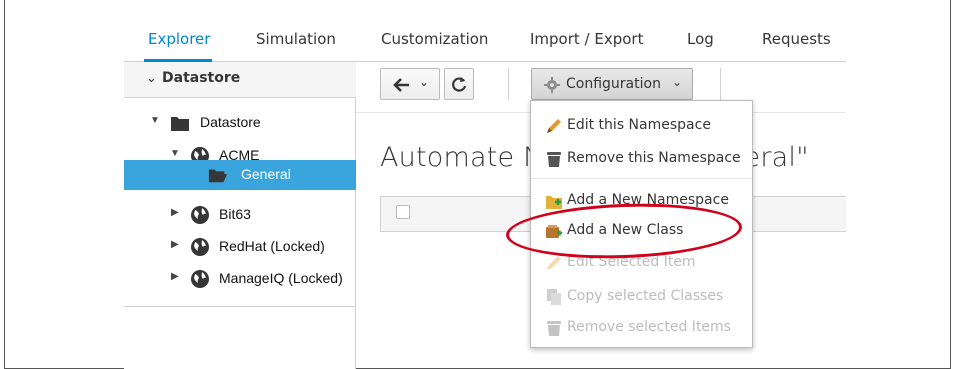  What do you see at coordinates (410, 84) in the screenshot?
I see `back-button: ⌄` at bounding box center [410, 84].